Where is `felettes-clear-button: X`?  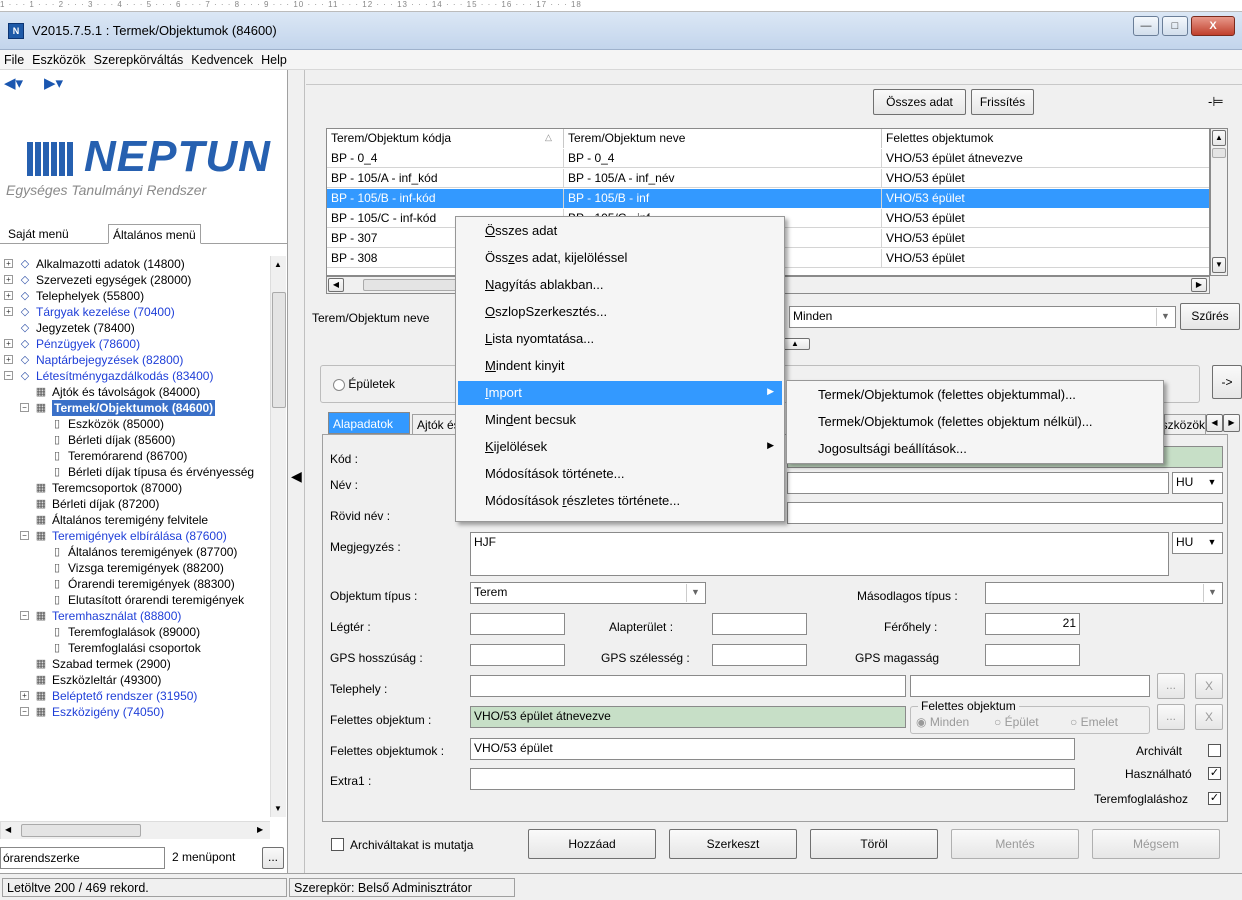 felettes-clear-button: X is located at coordinates (1209, 717).